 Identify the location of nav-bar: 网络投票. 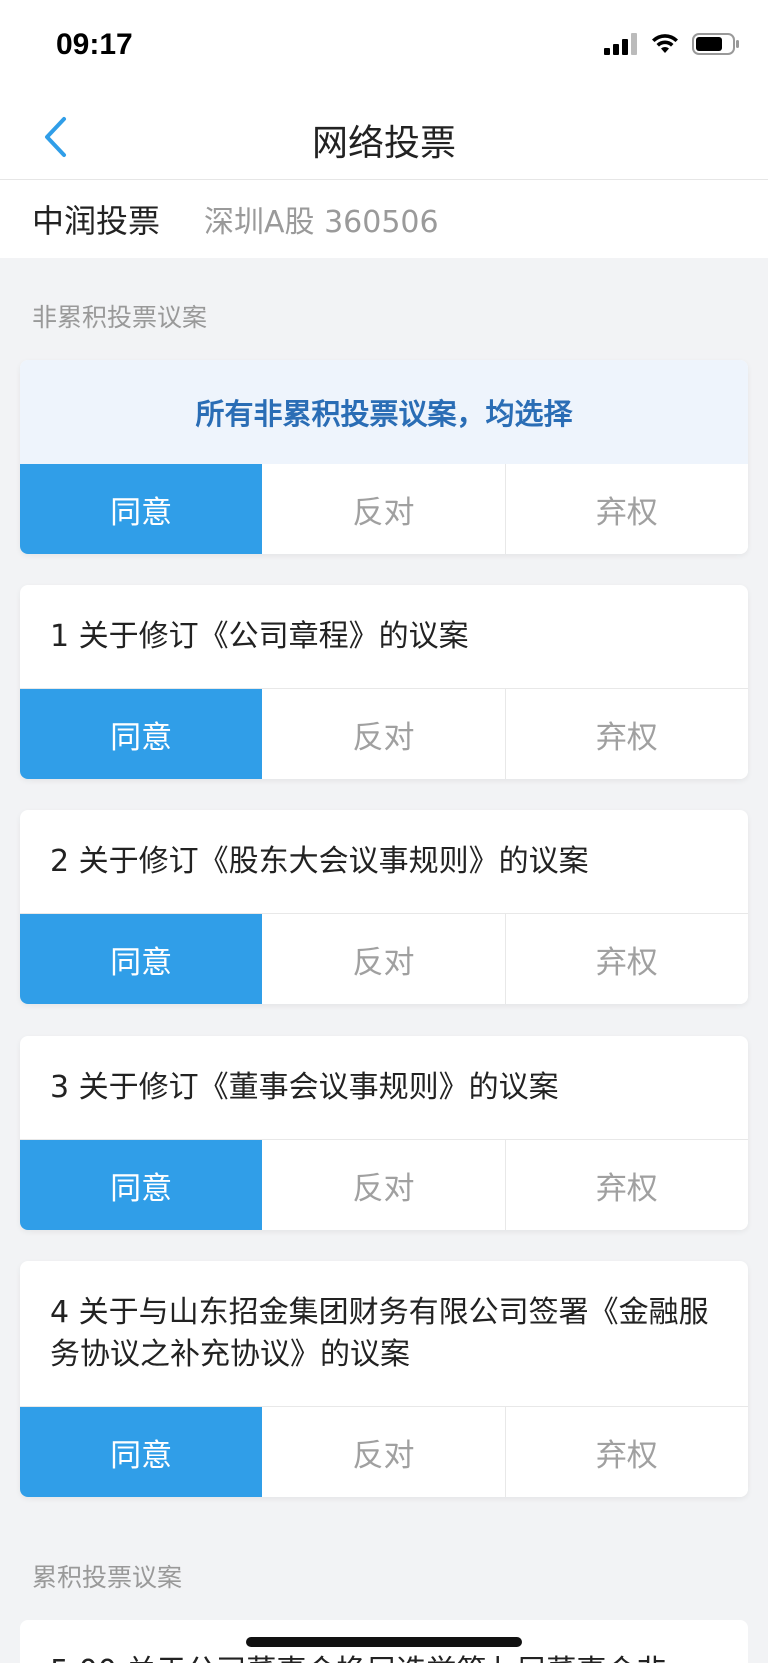
(384, 136).